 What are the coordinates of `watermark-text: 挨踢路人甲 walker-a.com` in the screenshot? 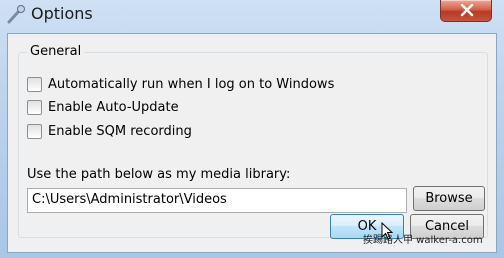 It's located at (423, 240).